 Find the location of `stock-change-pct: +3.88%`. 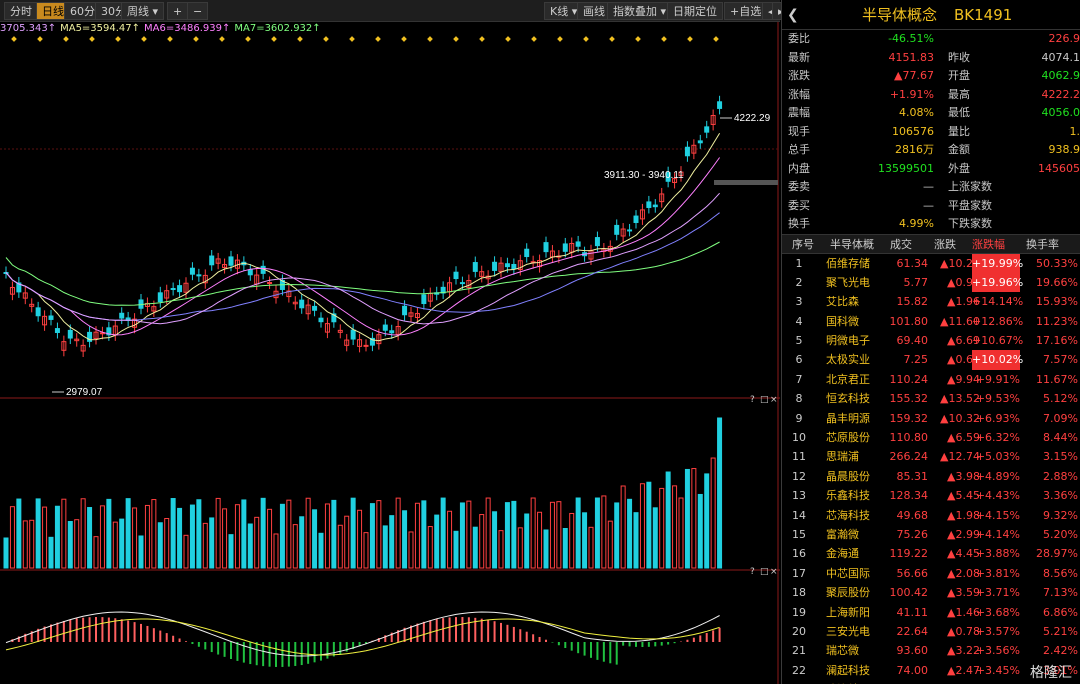

stock-change-pct: +3.88% is located at coordinates (997, 554).